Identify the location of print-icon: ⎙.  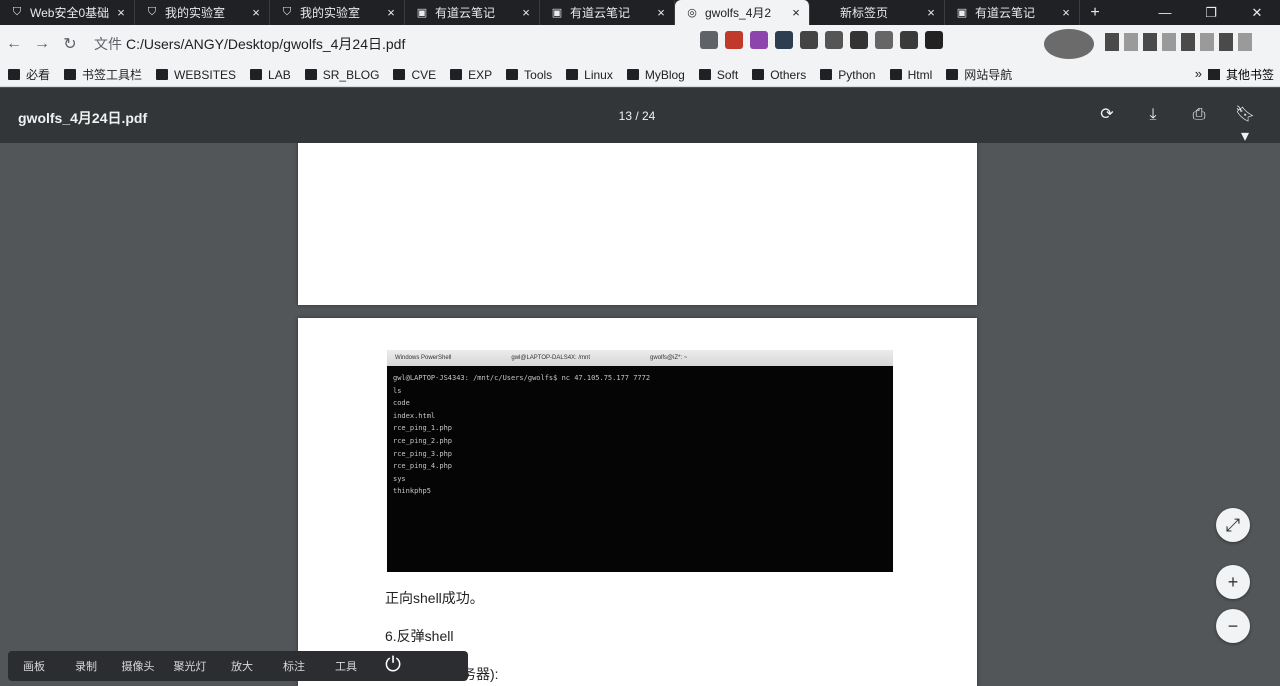
(1199, 115).